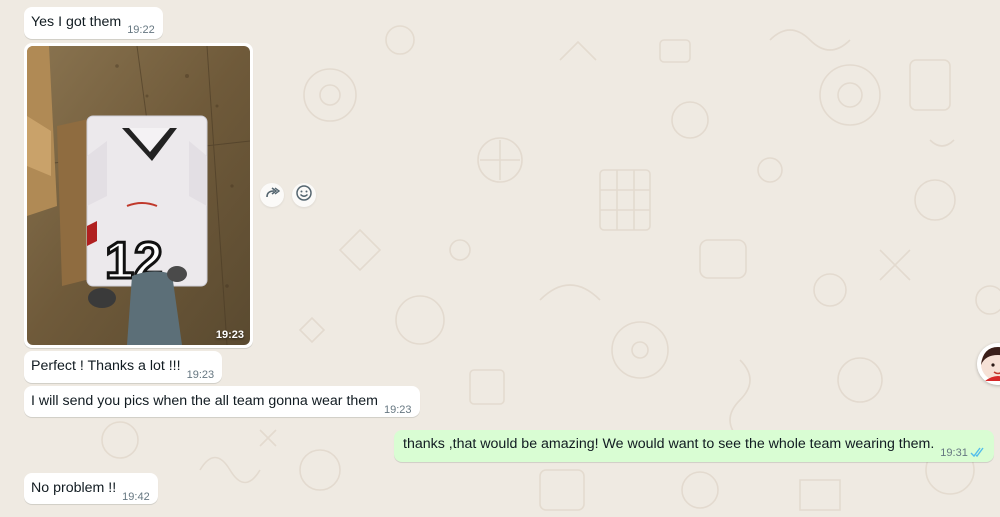 This screenshot has height=517, width=1000. What do you see at coordinates (74, 488) in the screenshot?
I see `message-text: No problem !!` at bounding box center [74, 488].